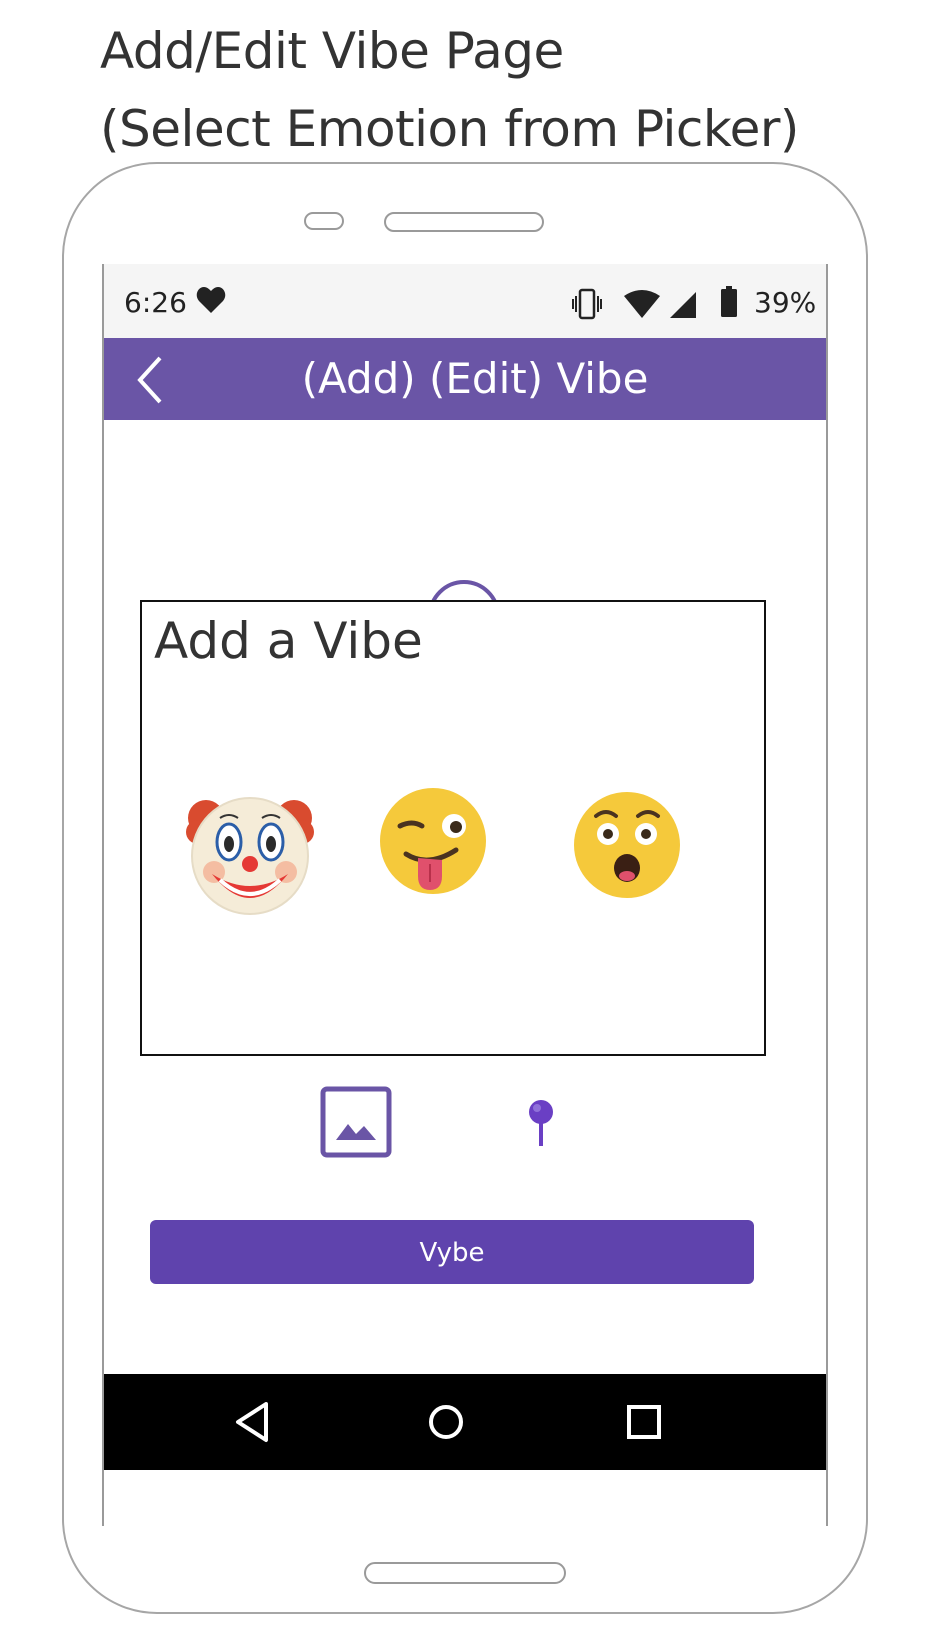  Describe the element at coordinates (465, 301) in the screenshot. I see `status-bar: 6:26 39%` at that location.